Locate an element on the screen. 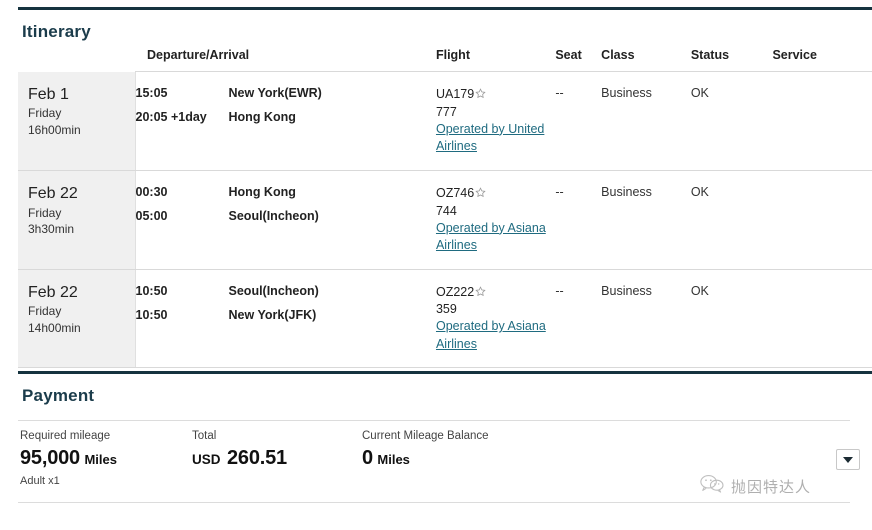 The width and height of the screenshot is (872, 530). arrival-time: 05:00 is located at coordinates (151, 215).